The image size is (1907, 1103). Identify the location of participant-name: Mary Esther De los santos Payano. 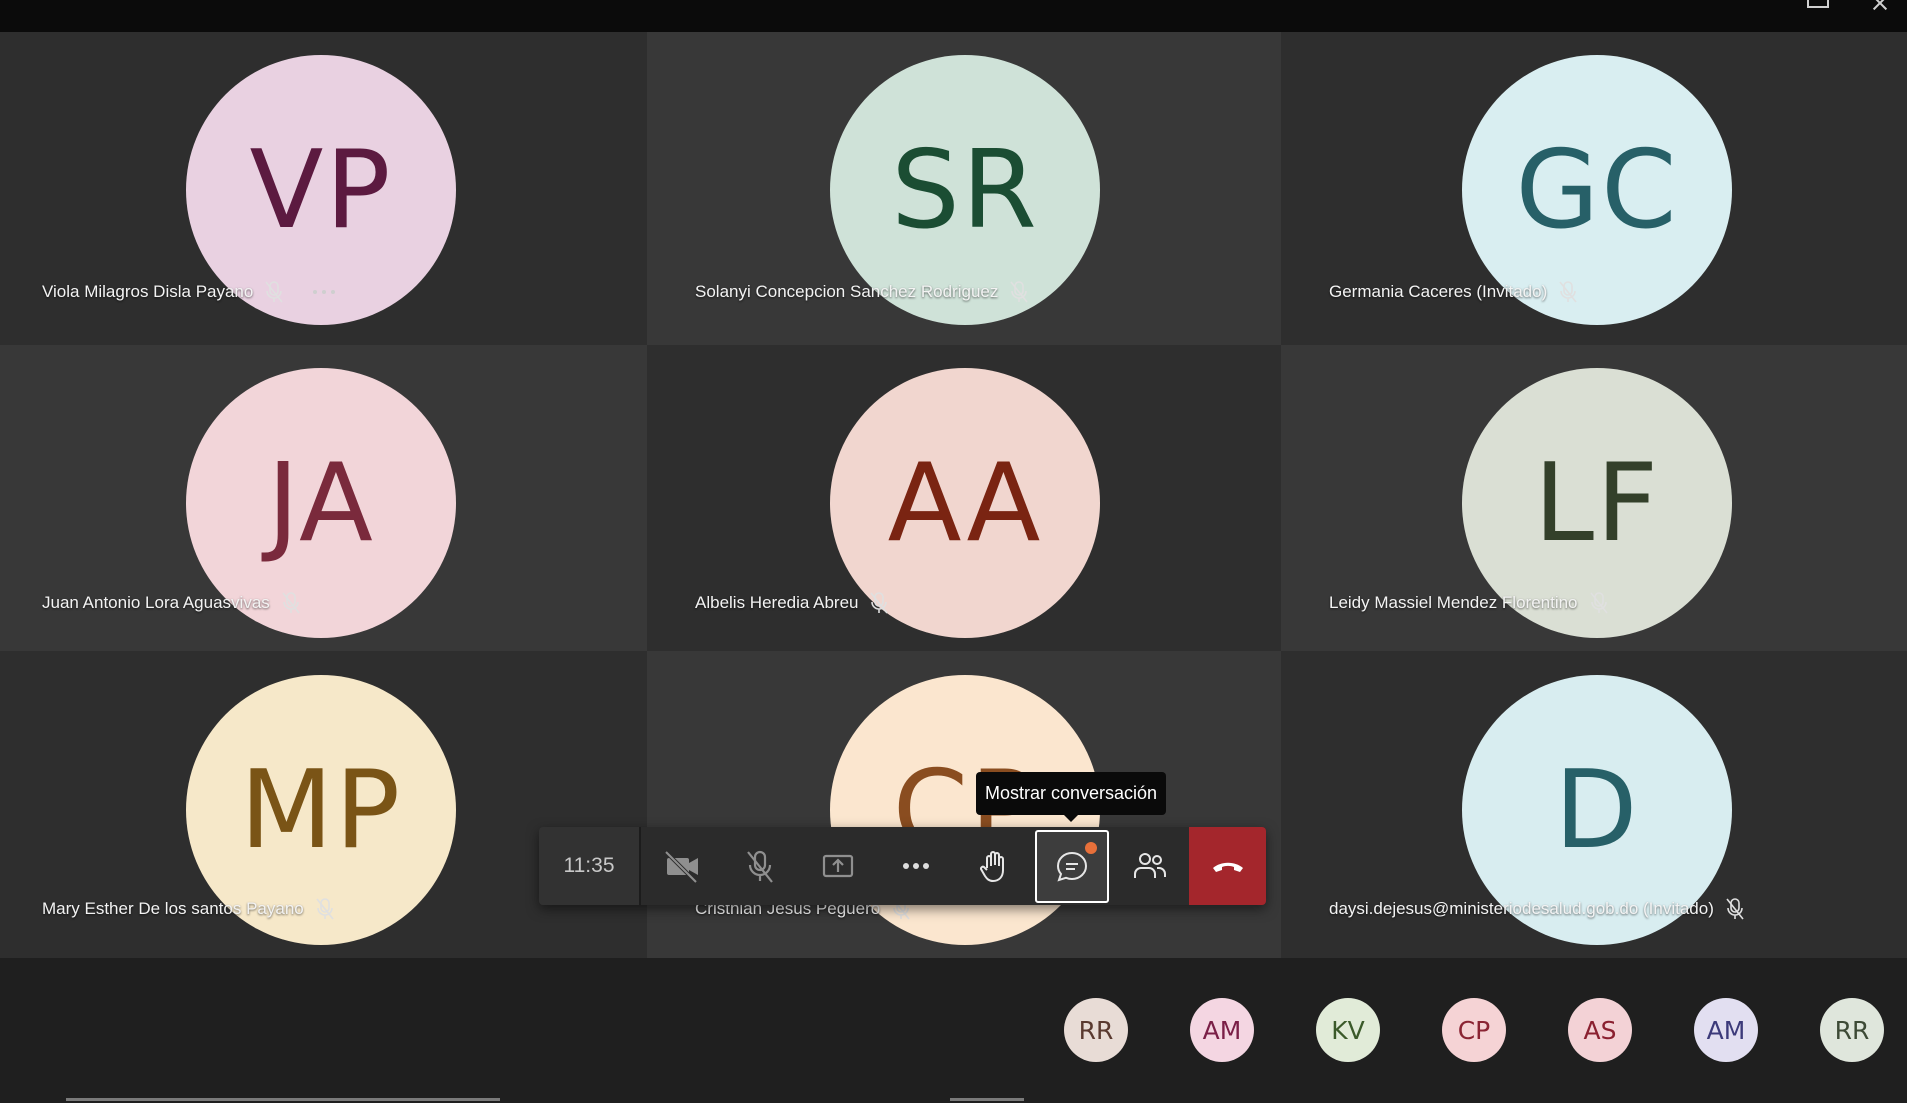
(173, 908).